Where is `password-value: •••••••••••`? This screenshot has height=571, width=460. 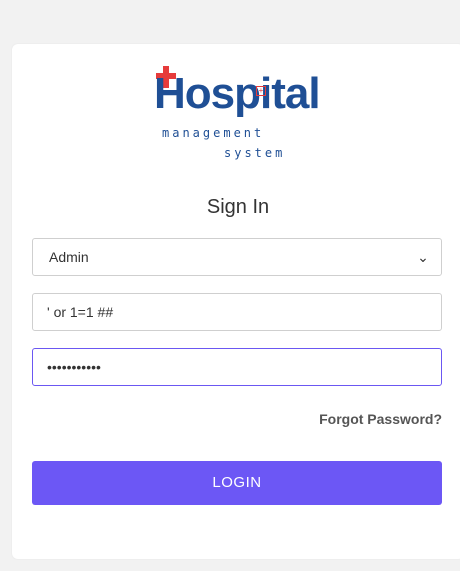 password-value: ••••••••••• is located at coordinates (74, 367).